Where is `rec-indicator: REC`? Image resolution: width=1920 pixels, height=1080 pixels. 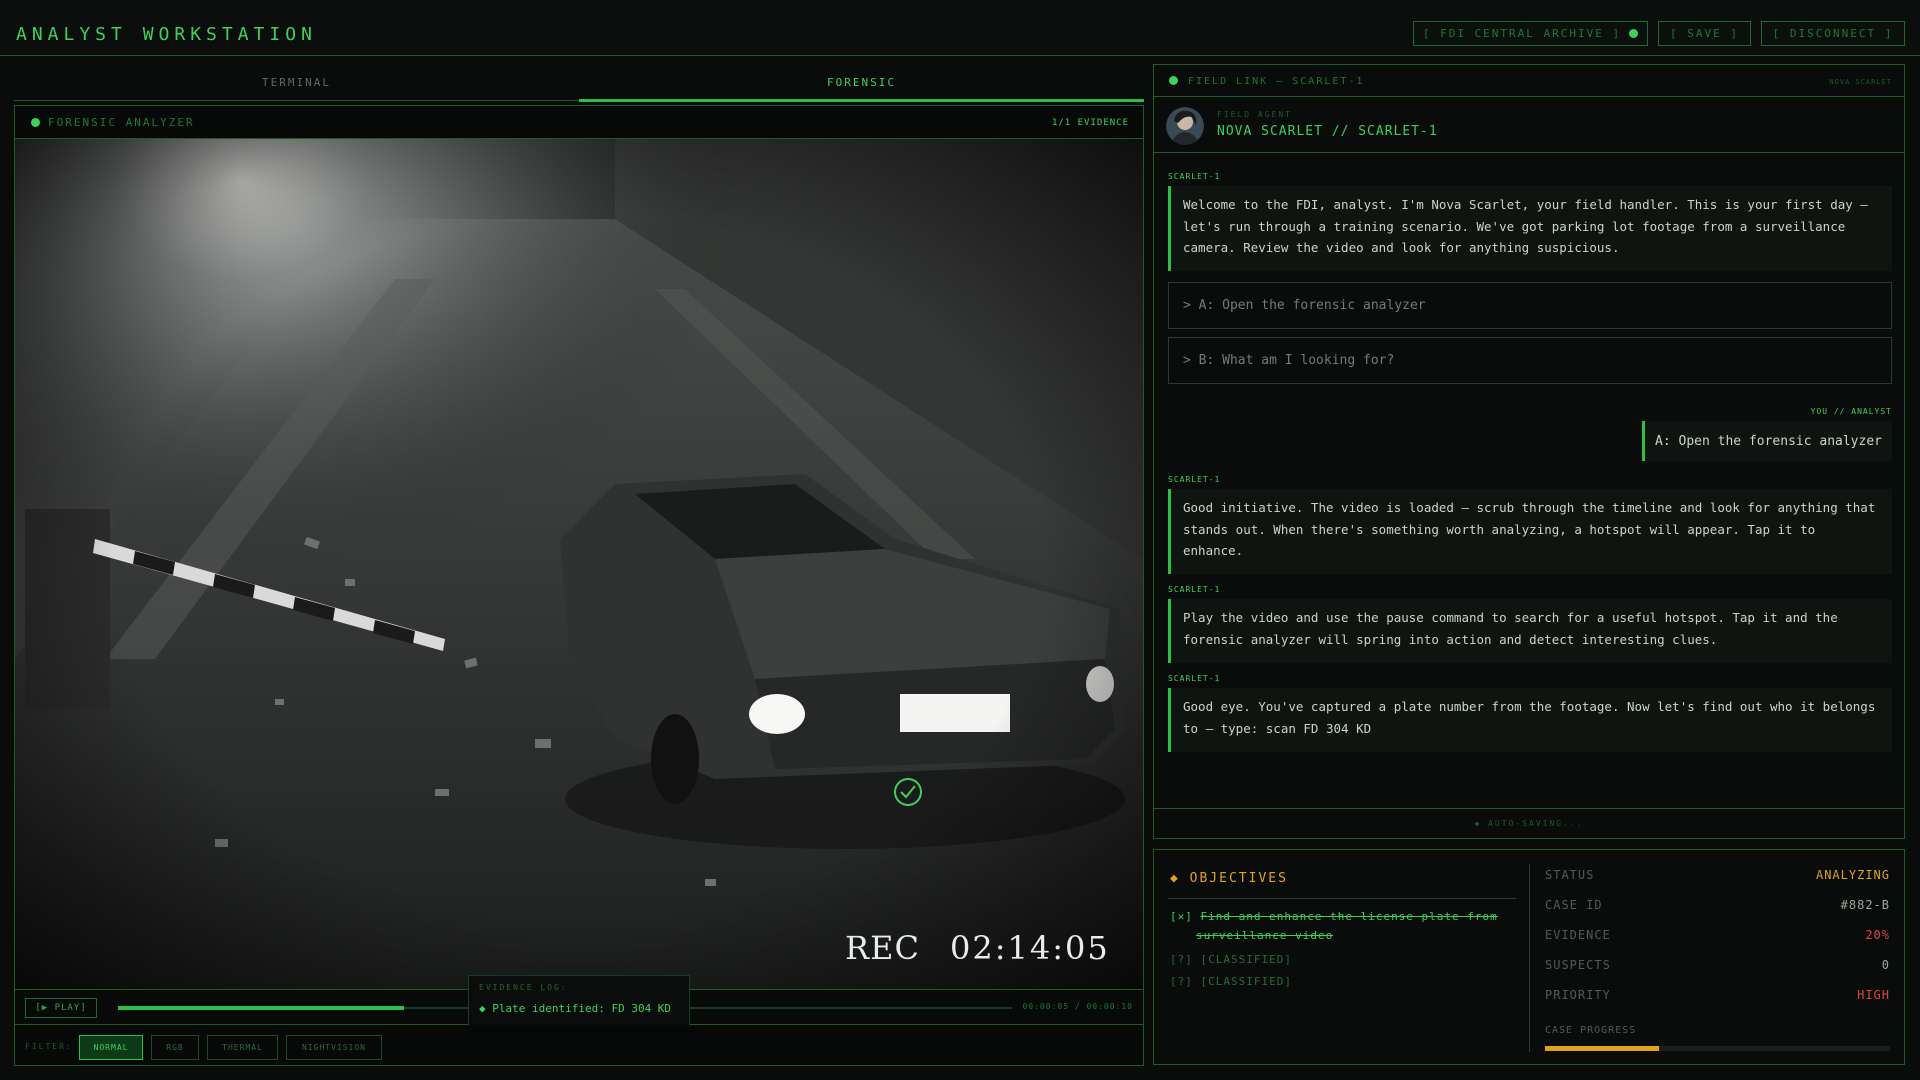
rec-indicator: REC is located at coordinates (882, 948).